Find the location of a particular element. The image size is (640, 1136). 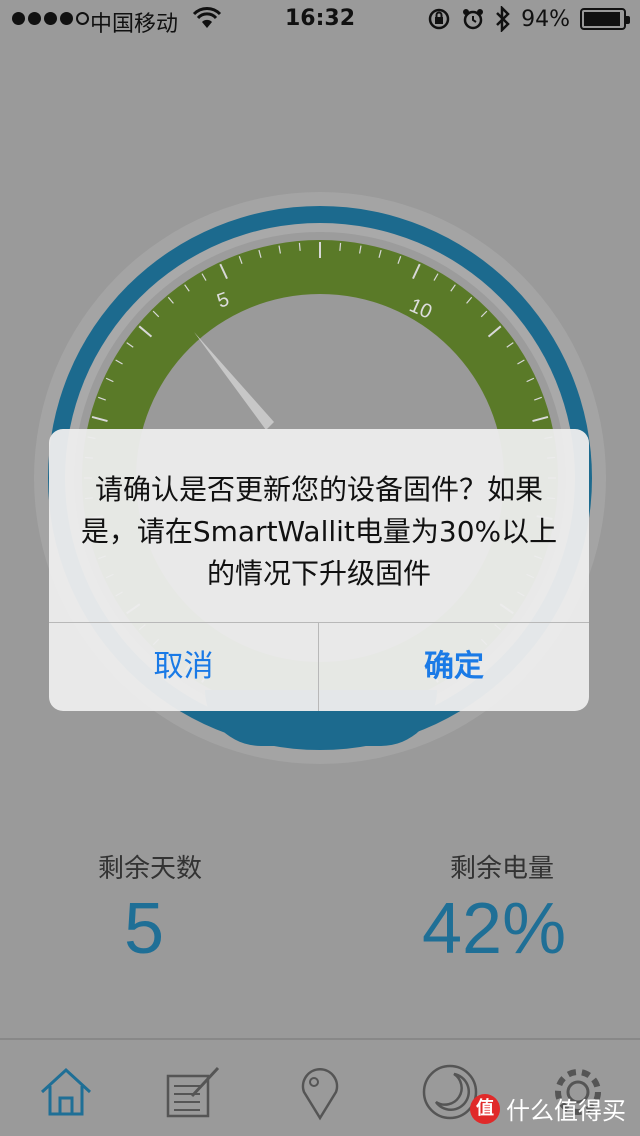

remaining-days-label: 剩余天数 is located at coordinates (150, 869).